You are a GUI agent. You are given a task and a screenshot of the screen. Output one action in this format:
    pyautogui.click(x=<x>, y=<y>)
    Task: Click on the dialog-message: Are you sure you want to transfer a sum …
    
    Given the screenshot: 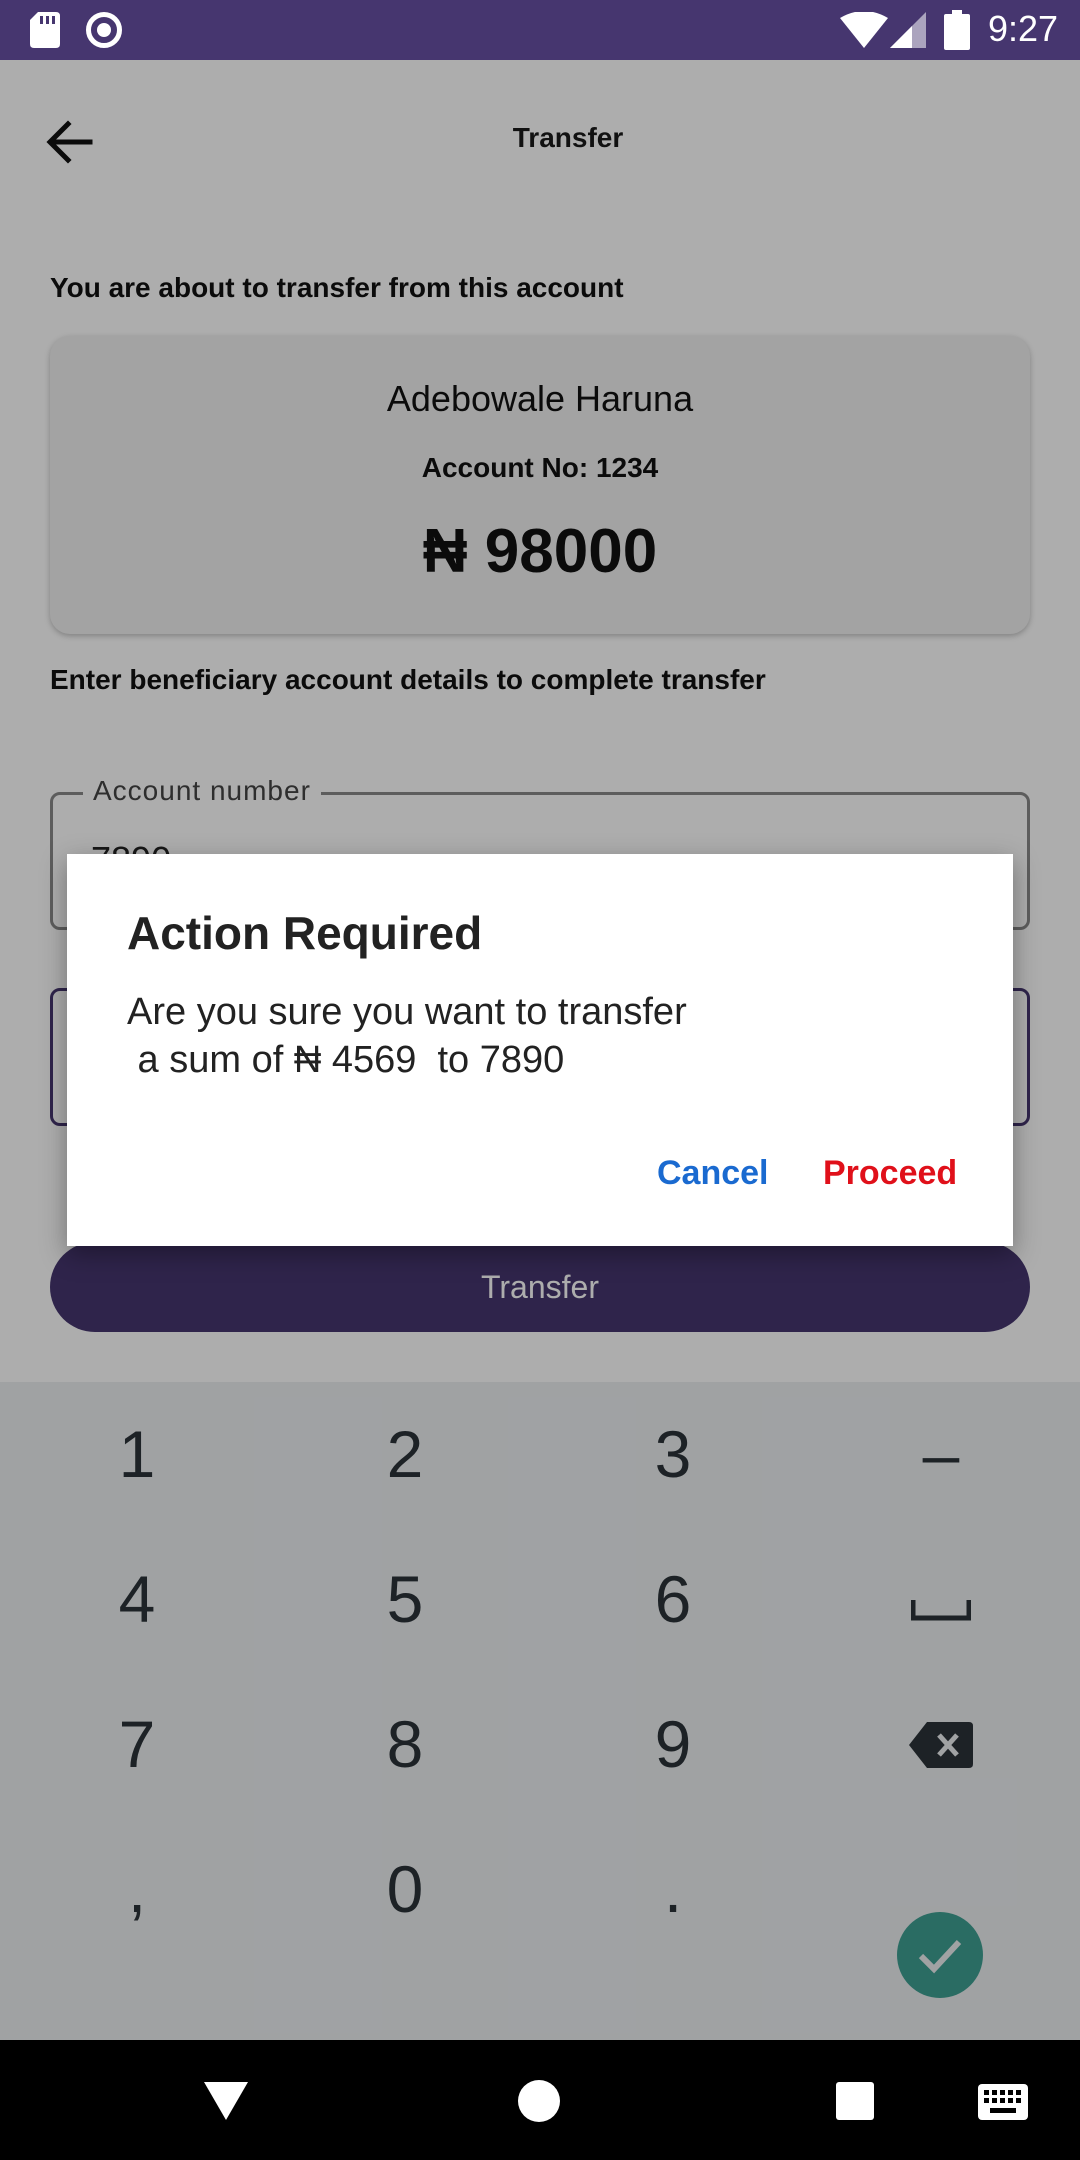 What is the action you would take?
    pyautogui.click(x=407, y=1036)
    